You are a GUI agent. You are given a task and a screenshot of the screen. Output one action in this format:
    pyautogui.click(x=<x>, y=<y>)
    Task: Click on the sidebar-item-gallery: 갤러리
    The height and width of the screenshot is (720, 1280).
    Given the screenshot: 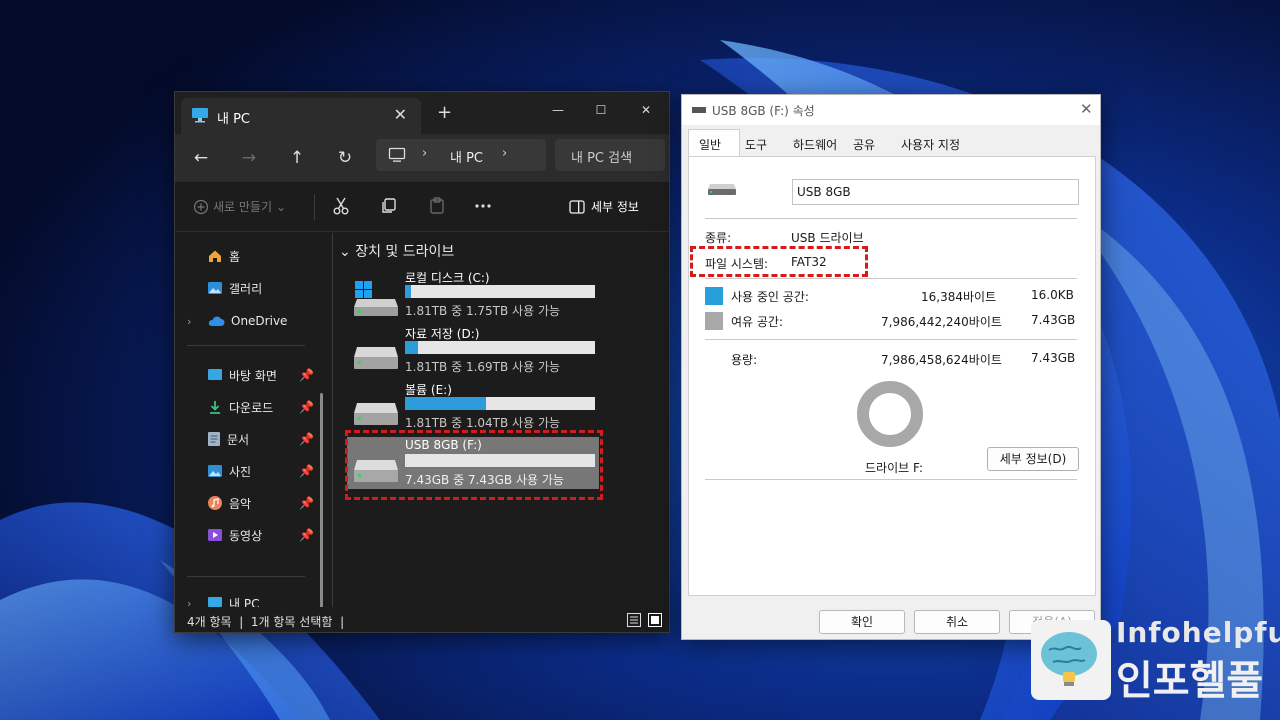 What is the action you would take?
    pyautogui.click(x=234, y=288)
    